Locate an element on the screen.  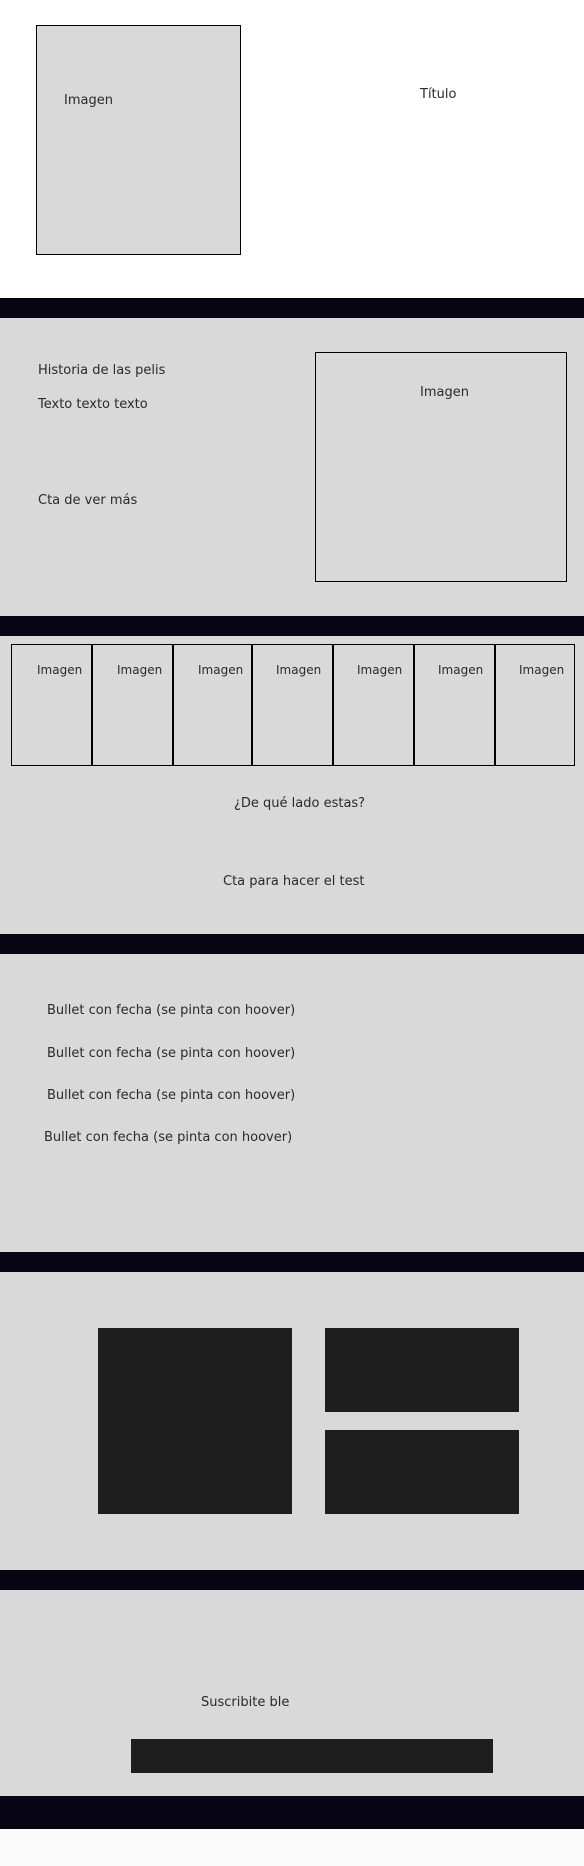
hero-image: Imagen is located at coordinates (138, 140).